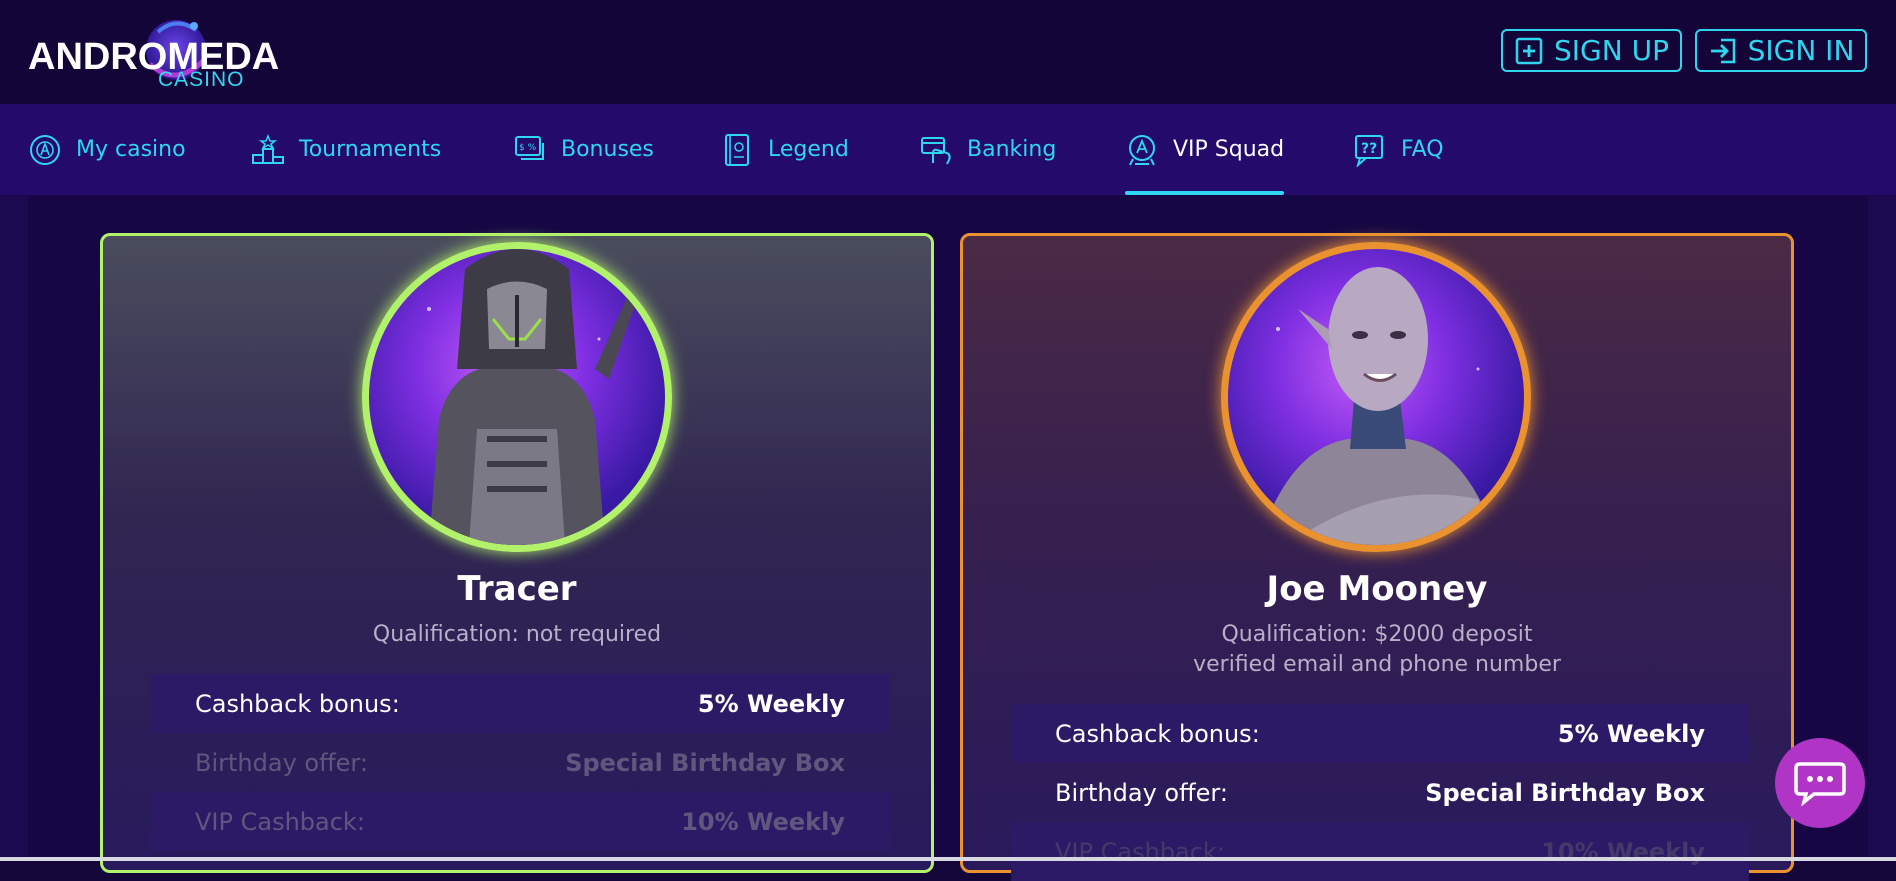 The height and width of the screenshot is (881, 1896). Describe the element at coordinates (1529, 50) in the screenshot. I see `plus-square-icon` at that location.